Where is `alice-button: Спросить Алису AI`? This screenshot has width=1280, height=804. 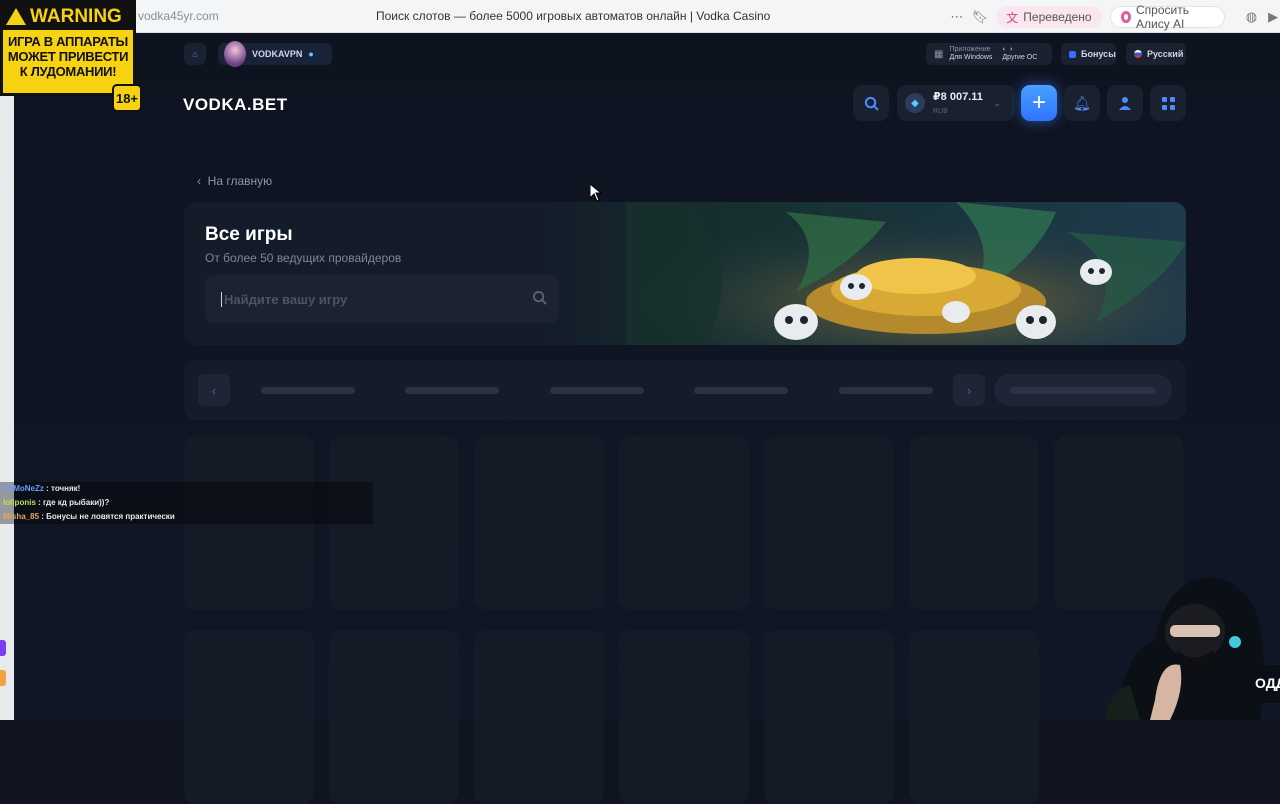
alice-button: Спросить Алису AI is located at coordinates (1167, 17).